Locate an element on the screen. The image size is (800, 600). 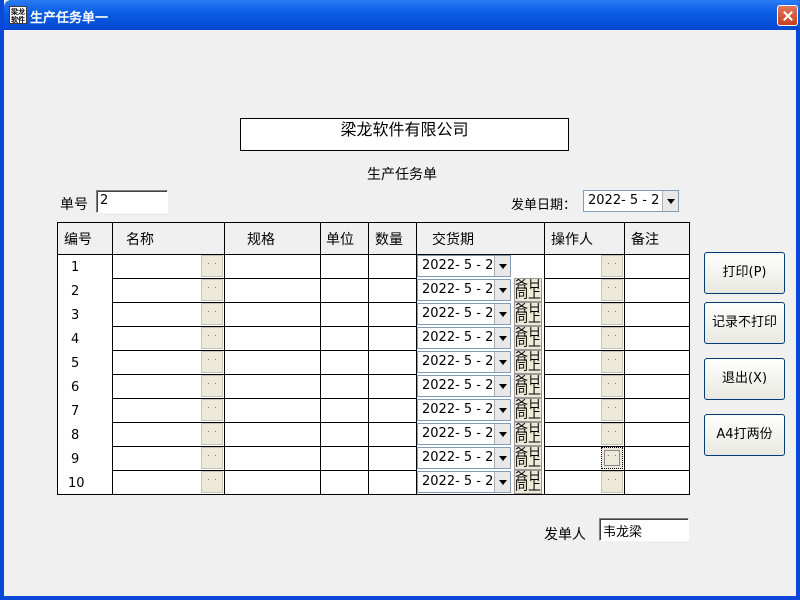
issue-date-value: 2022- 5 - 2 is located at coordinates (624, 200).